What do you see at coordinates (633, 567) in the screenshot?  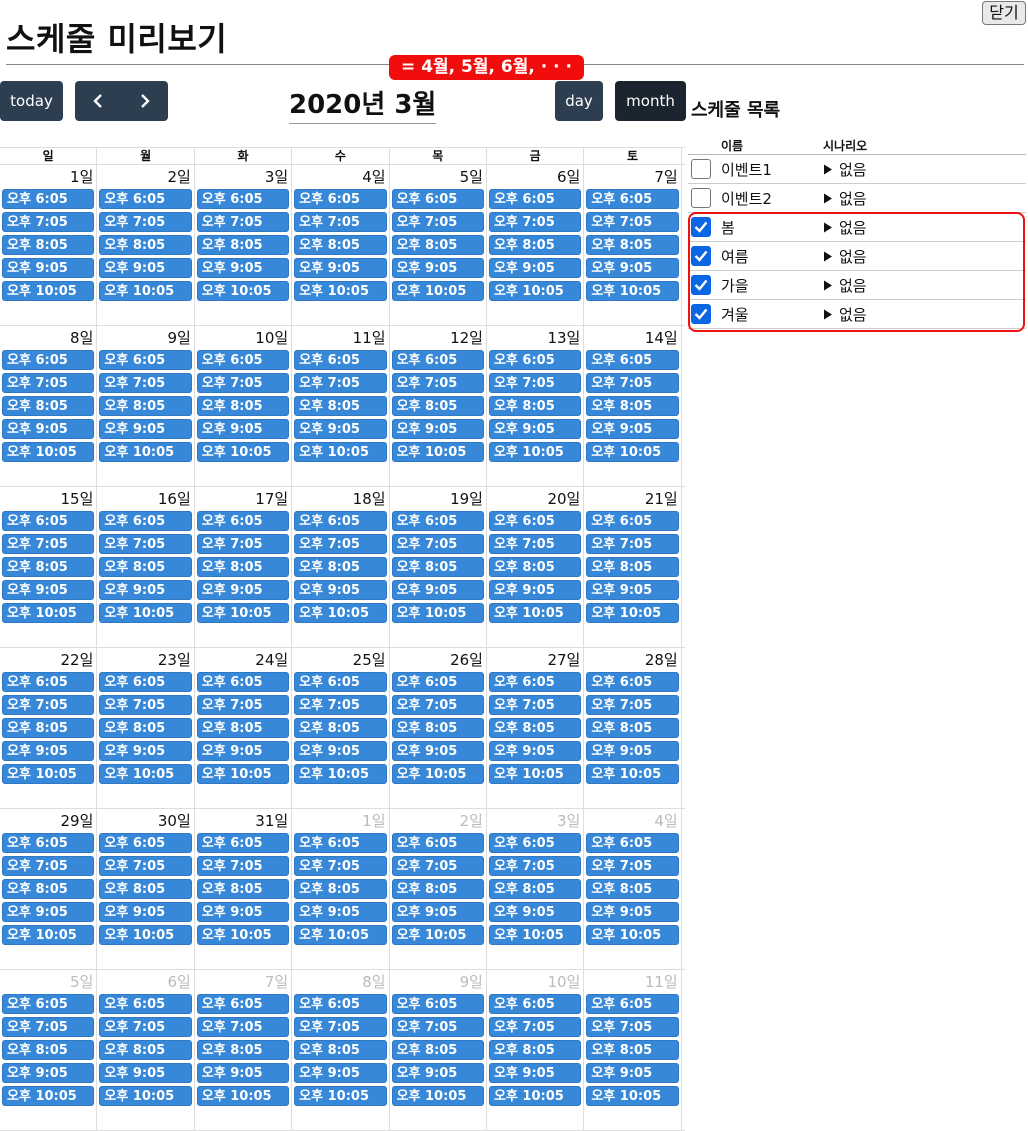 I see `calendar-day-cell: 21일 오후 6:05 오후 7:05 오후 8:05 오후 9:05 오후 10:05` at bounding box center [633, 567].